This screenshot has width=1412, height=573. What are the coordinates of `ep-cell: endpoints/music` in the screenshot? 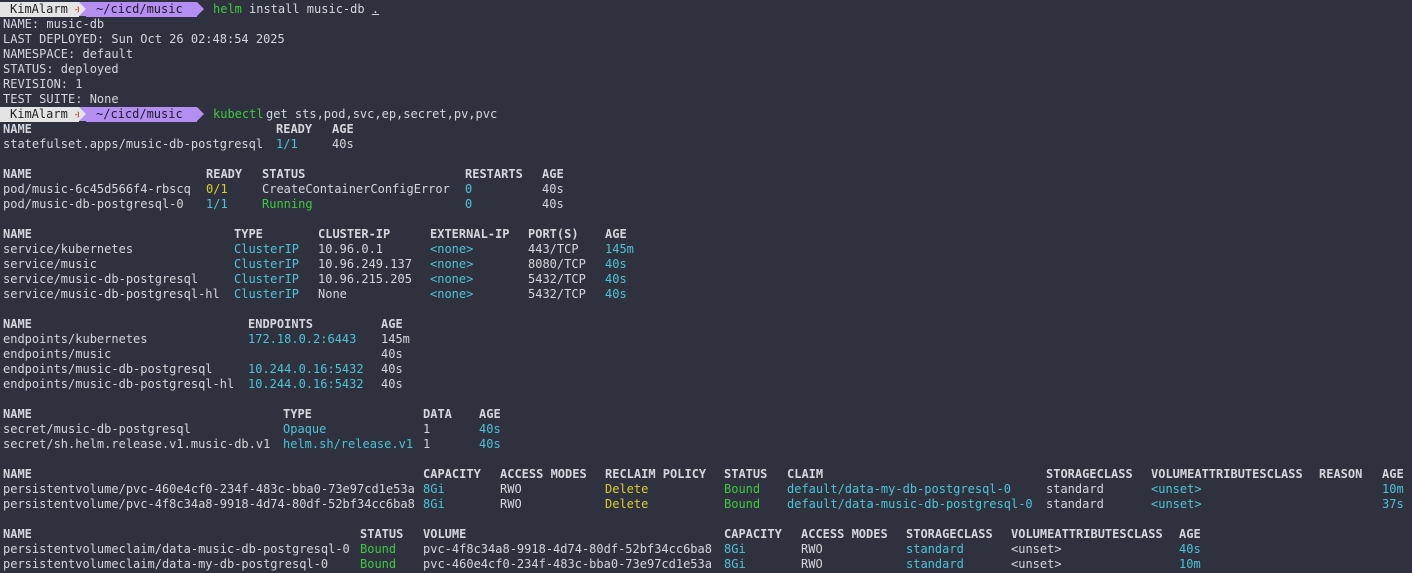 It's located at (57, 354).